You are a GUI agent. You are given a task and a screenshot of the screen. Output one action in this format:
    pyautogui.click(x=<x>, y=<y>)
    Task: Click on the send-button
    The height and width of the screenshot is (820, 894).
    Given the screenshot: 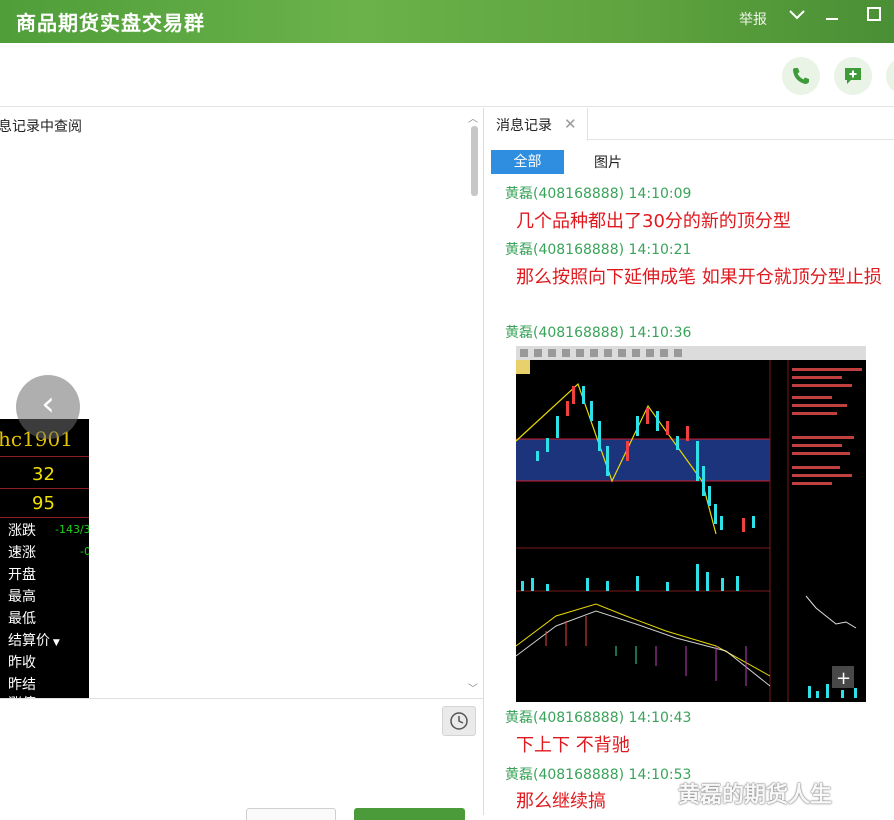 What is the action you would take?
    pyautogui.click(x=409, y=814)
    